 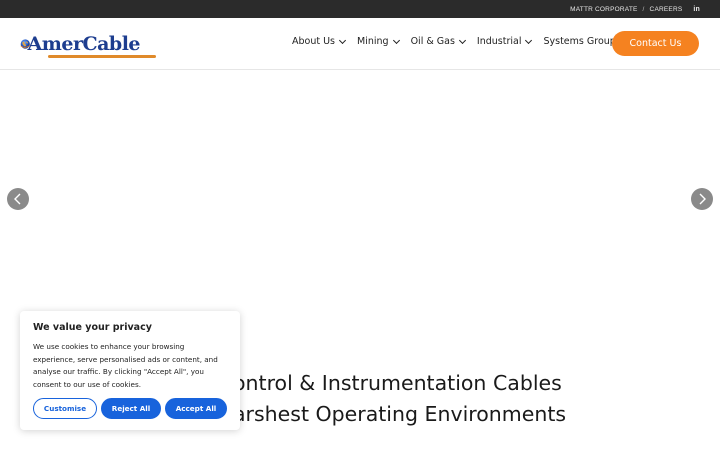 What do you see at coordinates (499, 41) in the screenshot?
I see `nav-label: Industrial` at bounding box center [499, 41].